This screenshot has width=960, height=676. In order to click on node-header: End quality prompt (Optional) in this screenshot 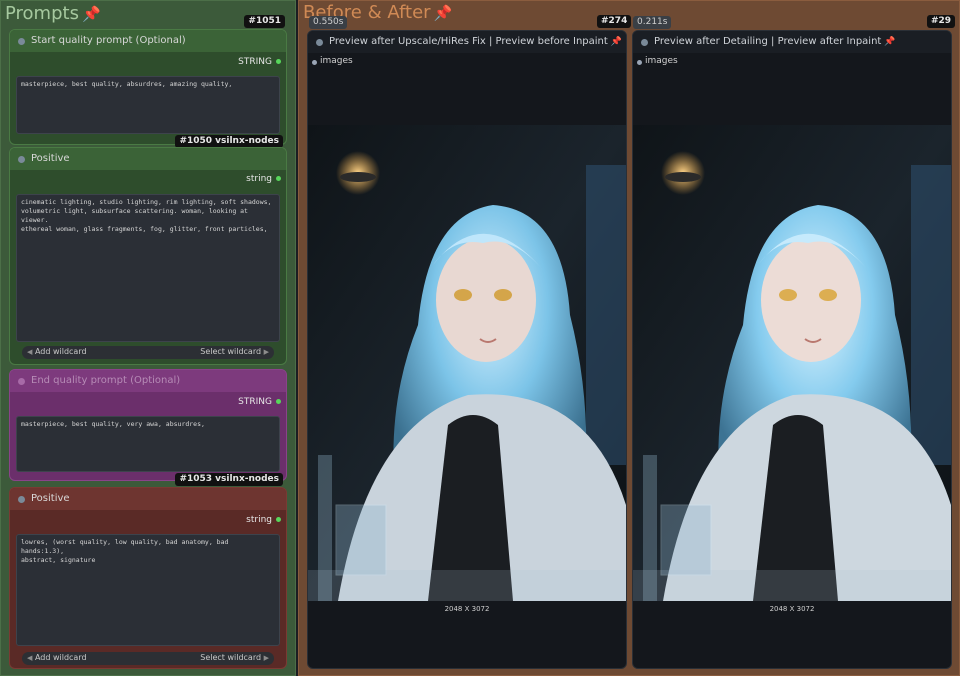, I will do `click(148, 381)`.